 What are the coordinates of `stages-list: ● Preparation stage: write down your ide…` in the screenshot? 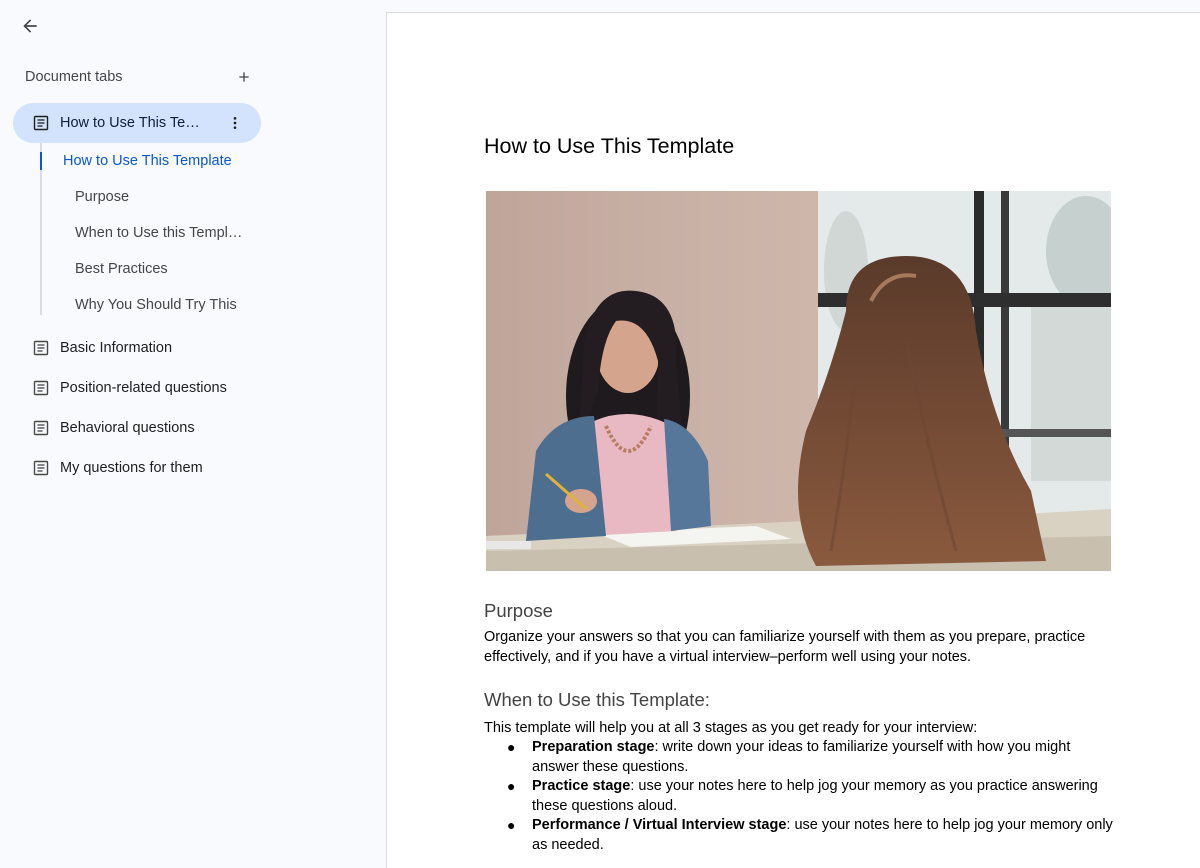 It's located at (799, 796).